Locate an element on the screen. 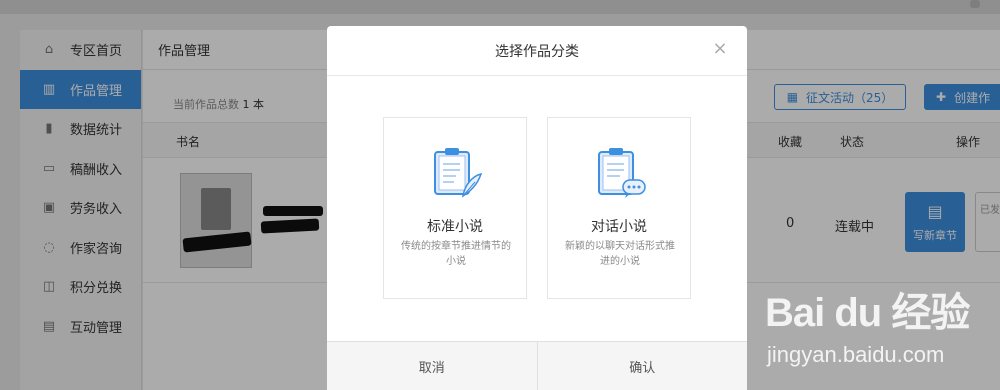  card-standard-desc: 传统的按章节推进情节的小说 is located at coordinates (456, 254).